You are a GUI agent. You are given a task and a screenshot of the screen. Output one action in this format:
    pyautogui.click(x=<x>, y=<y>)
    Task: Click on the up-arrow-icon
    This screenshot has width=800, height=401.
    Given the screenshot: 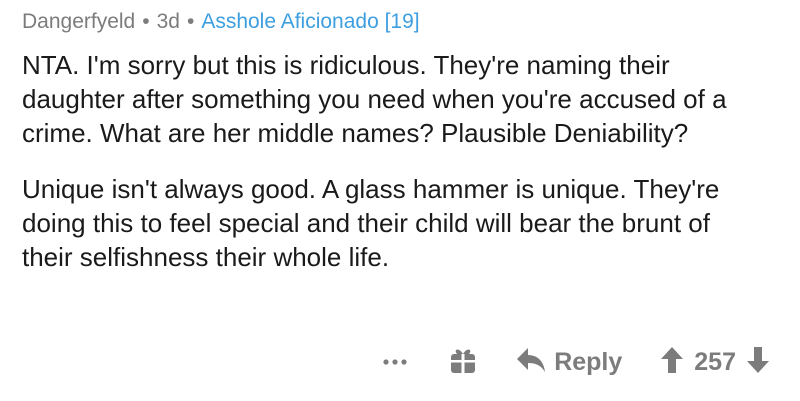 What is the action you would take?
    pyautogui.click(x=672, y=362)
    